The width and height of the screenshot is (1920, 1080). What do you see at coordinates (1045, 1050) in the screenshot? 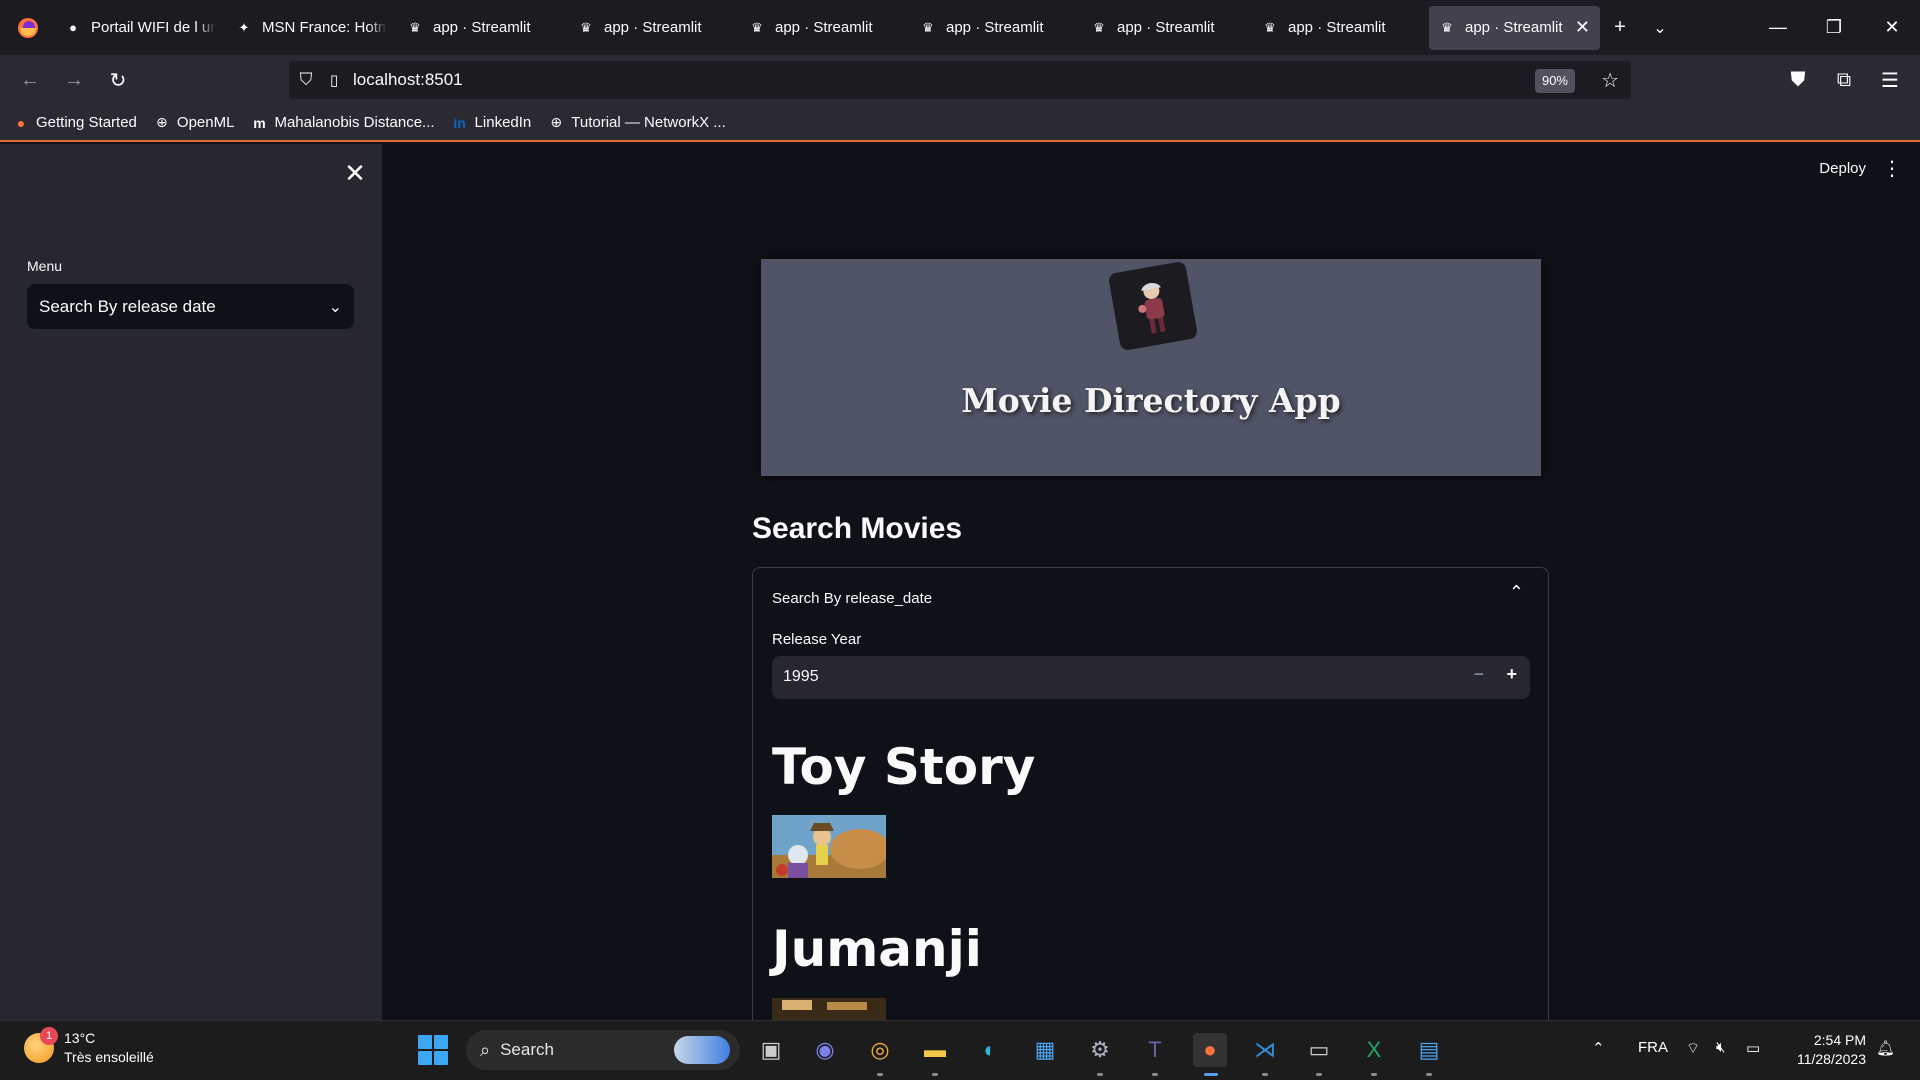
I see `store-icon: ▦` at bounding box center [1045, 1050].